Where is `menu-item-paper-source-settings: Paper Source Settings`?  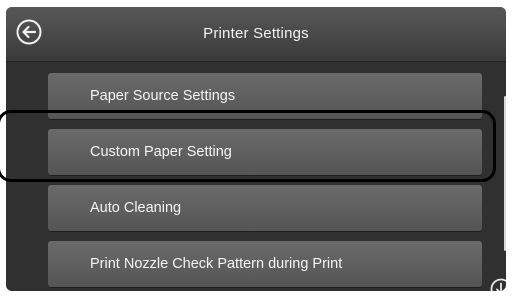 menu-item-paper-source-settings: Paper Source Settings is located at coordinates (265, 96).